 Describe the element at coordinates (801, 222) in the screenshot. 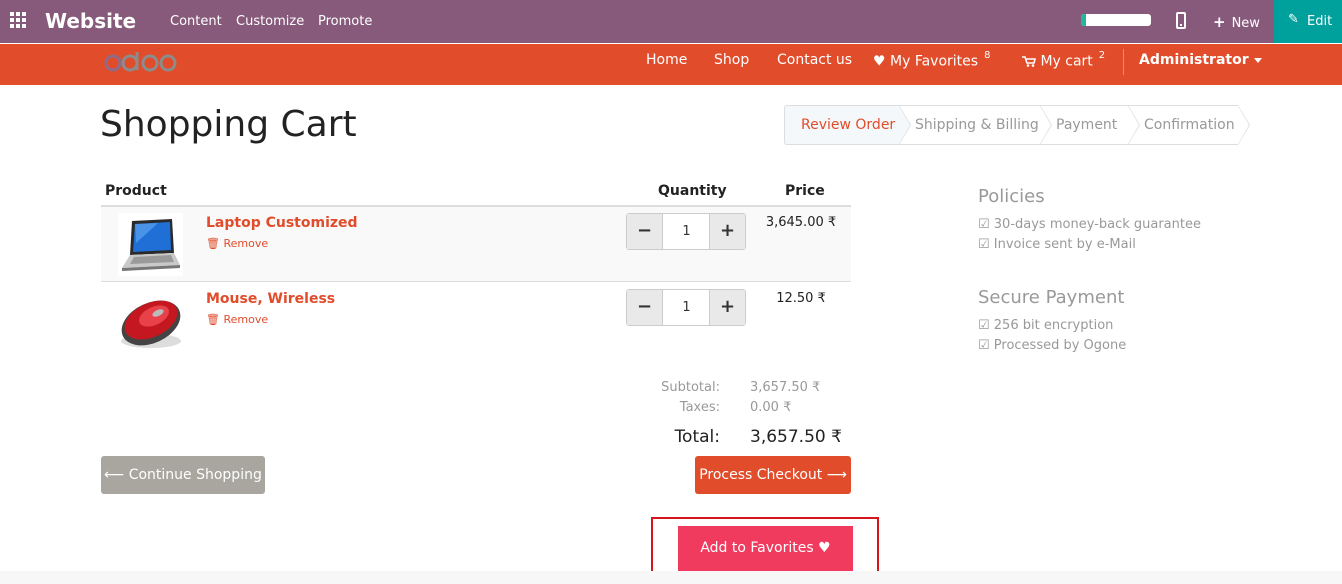

I see `line-price: 3,645.00 ₹` at that location.